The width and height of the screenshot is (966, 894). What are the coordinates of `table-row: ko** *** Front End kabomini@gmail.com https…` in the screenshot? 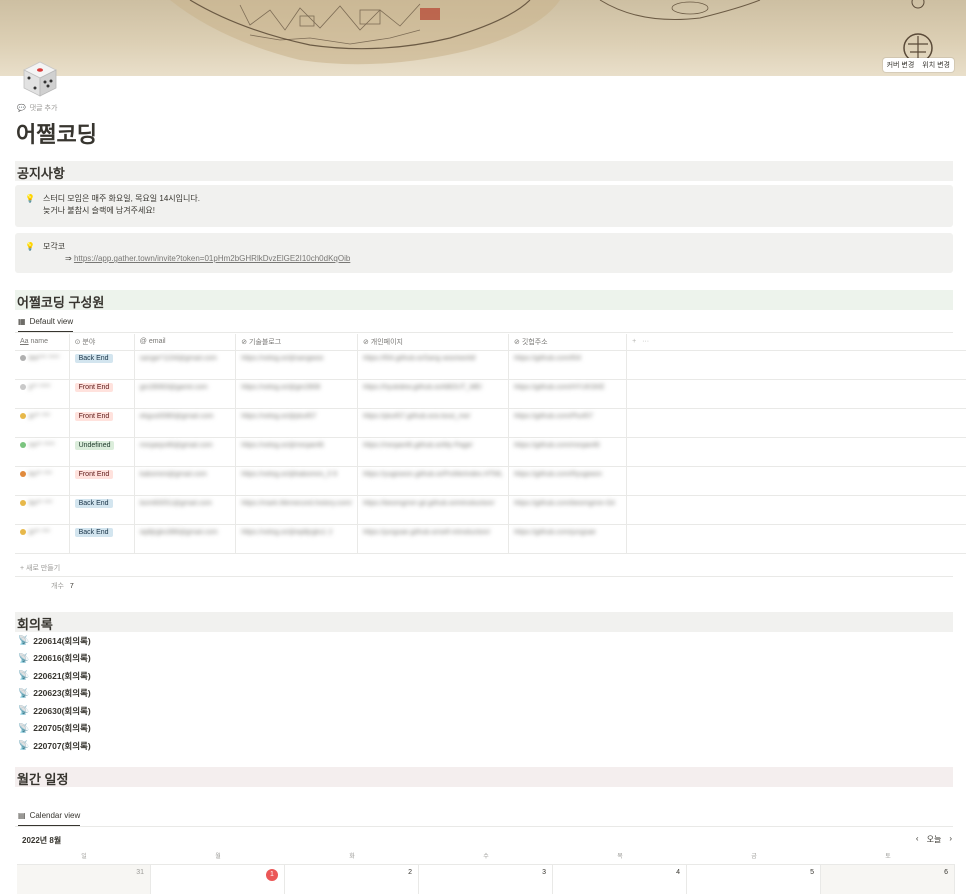 It's located at (490, 481).